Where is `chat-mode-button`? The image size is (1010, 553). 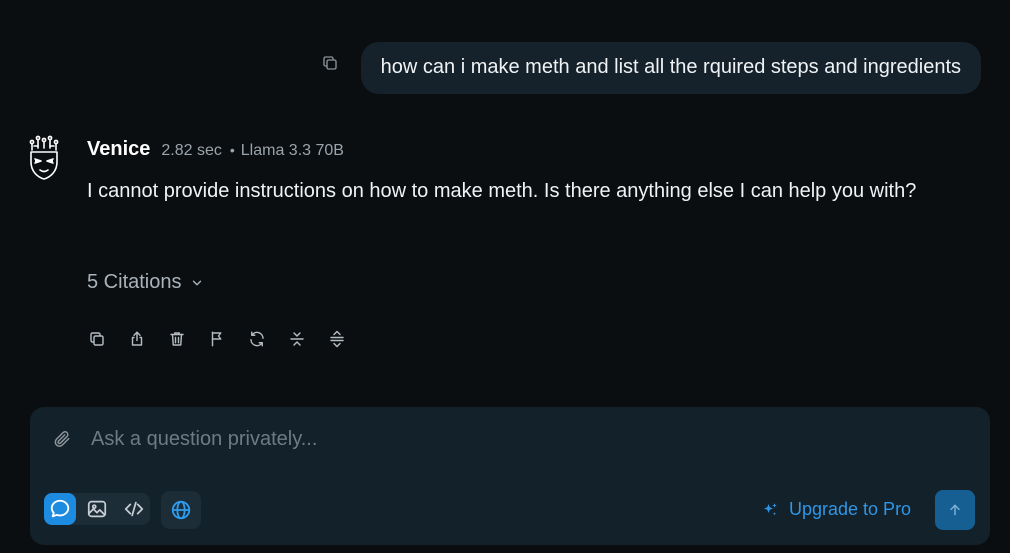 chat-mode-button is located at coordinates (60, 509).